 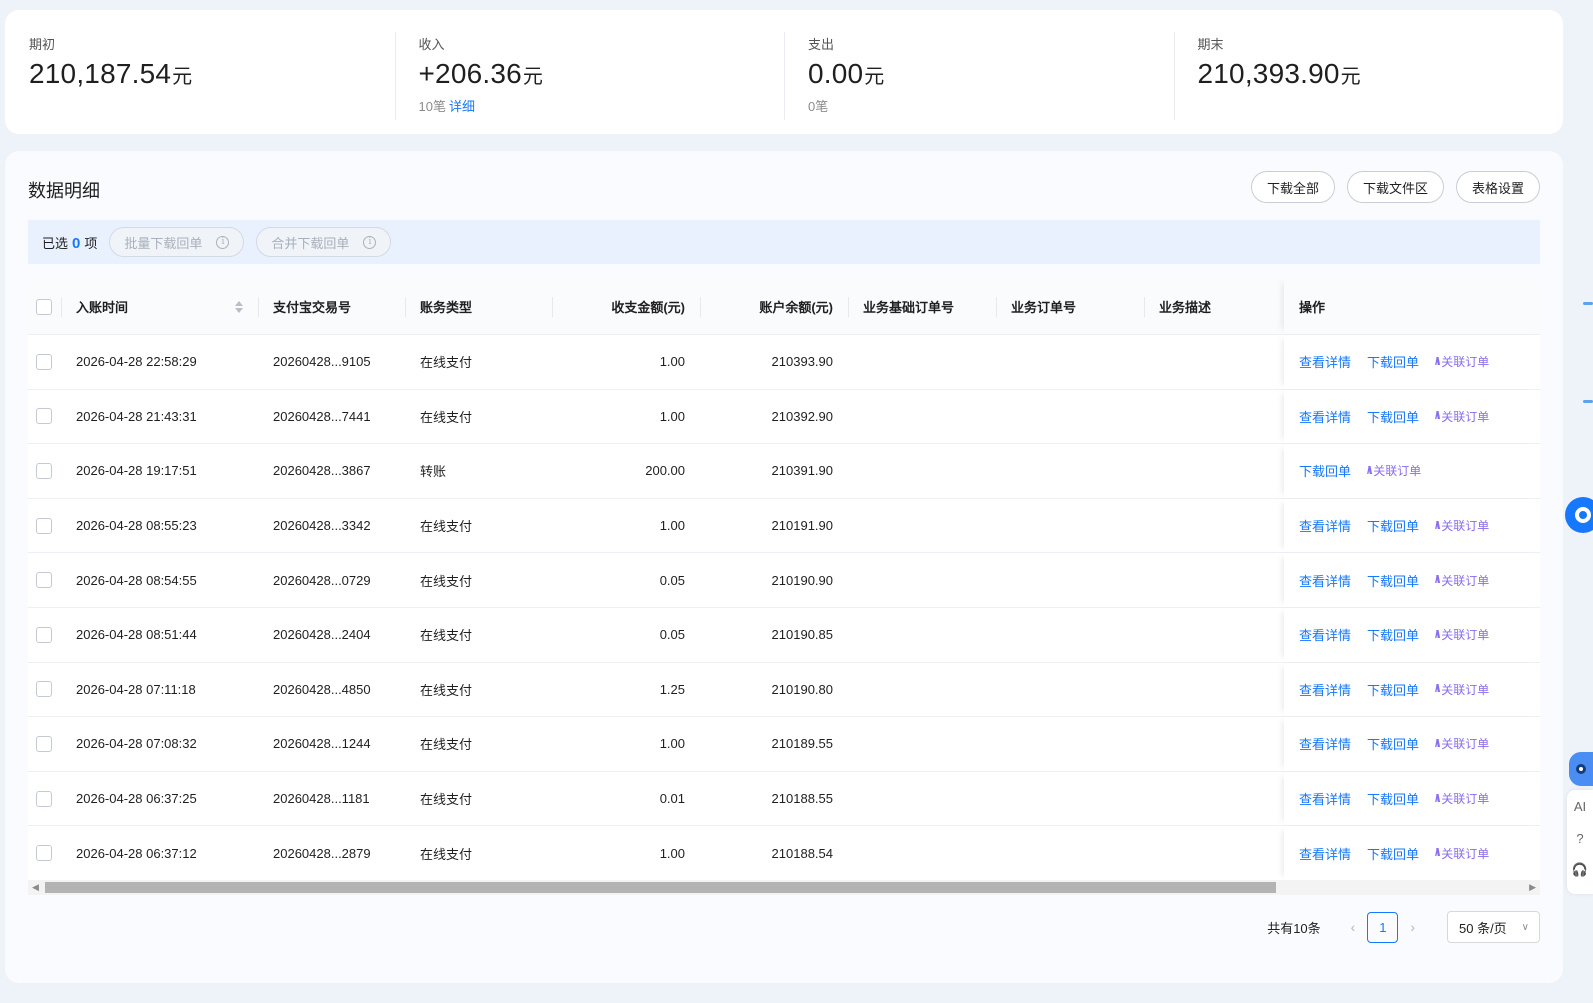 I want to click on selection-count: 0, so click(x=76, y=243).